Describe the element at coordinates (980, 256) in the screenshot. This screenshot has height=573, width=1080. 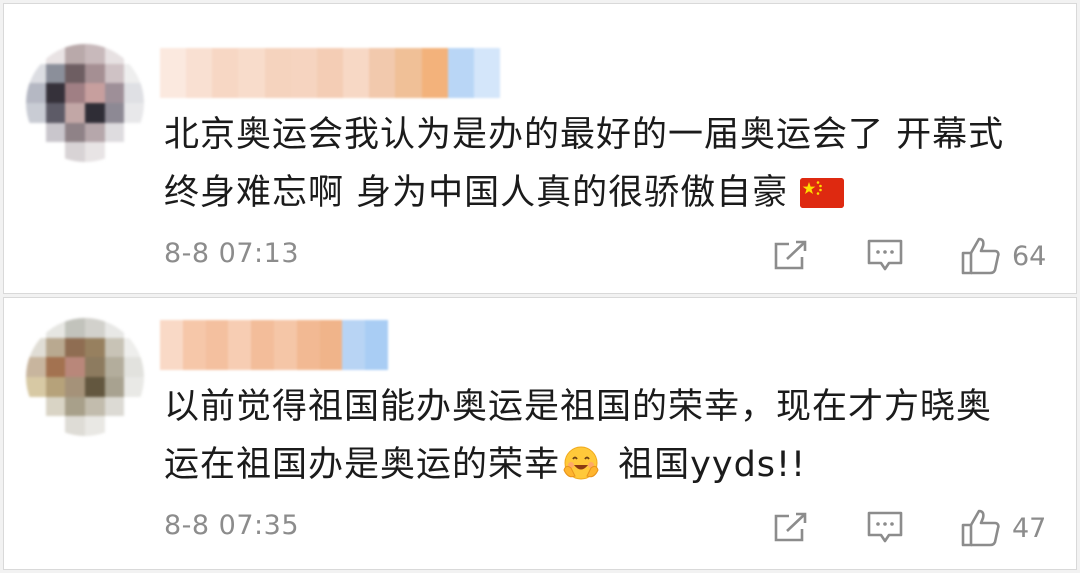
I see `thumbs-up-icon` at that location.